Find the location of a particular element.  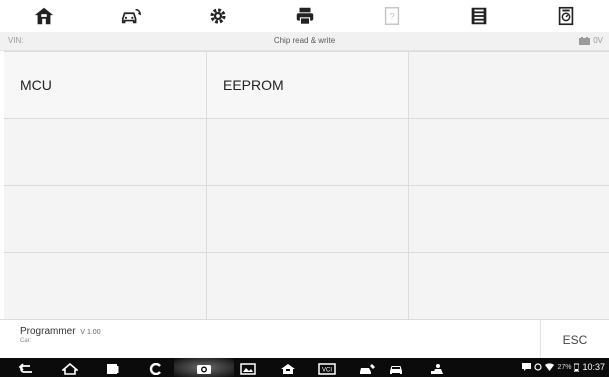

home-button is located at coordinates (43, 16).